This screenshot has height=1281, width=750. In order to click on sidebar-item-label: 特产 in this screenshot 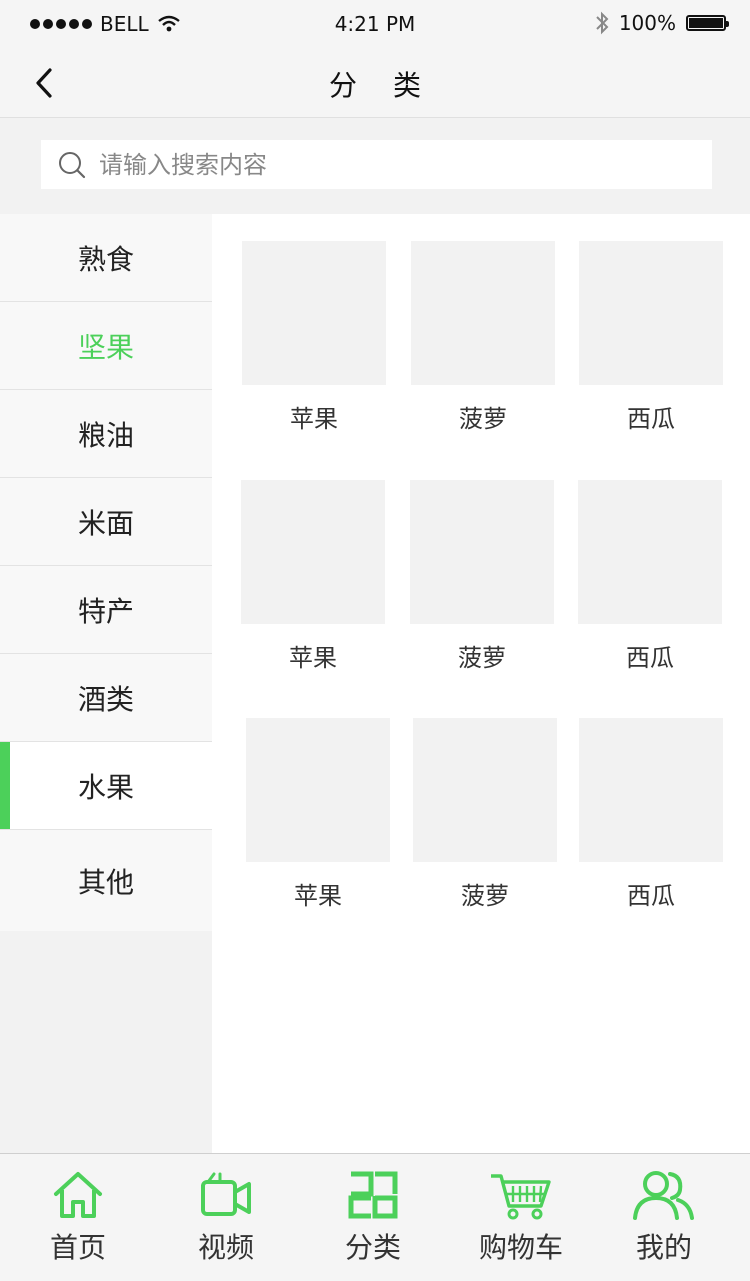, I will do `click(105, 611)`.